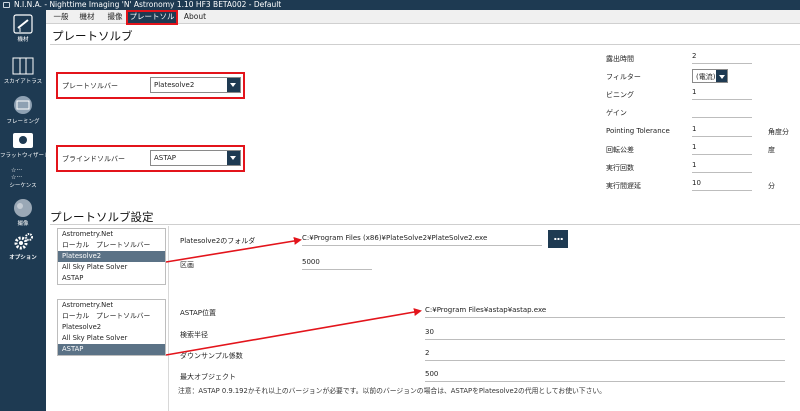 This screenshot has height=411, width=800. What do you see at coordinates (293, 296) in the screenshot?
I see `annotation-arrows` at bounding box center [293, 296].